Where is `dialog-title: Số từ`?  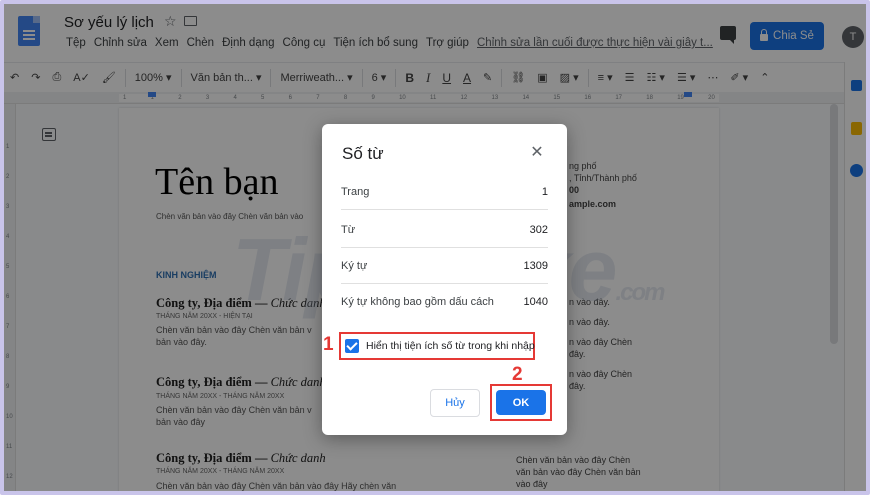
dialog-title: Số từ is located at coordinates (363, 153).